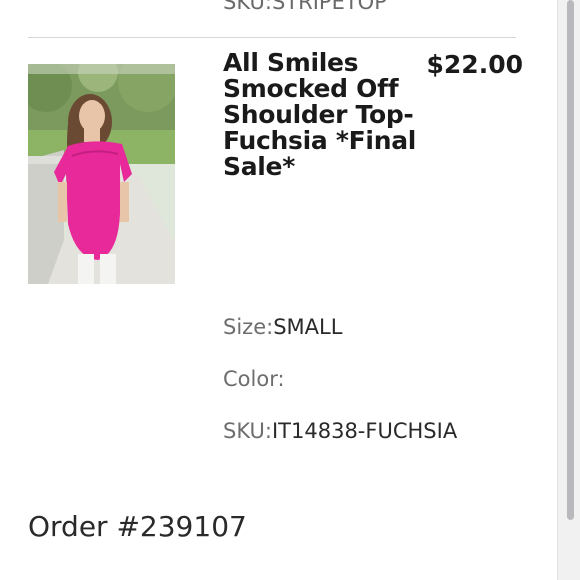  I want to click on sku-label: SKU:, so click(247, 431).